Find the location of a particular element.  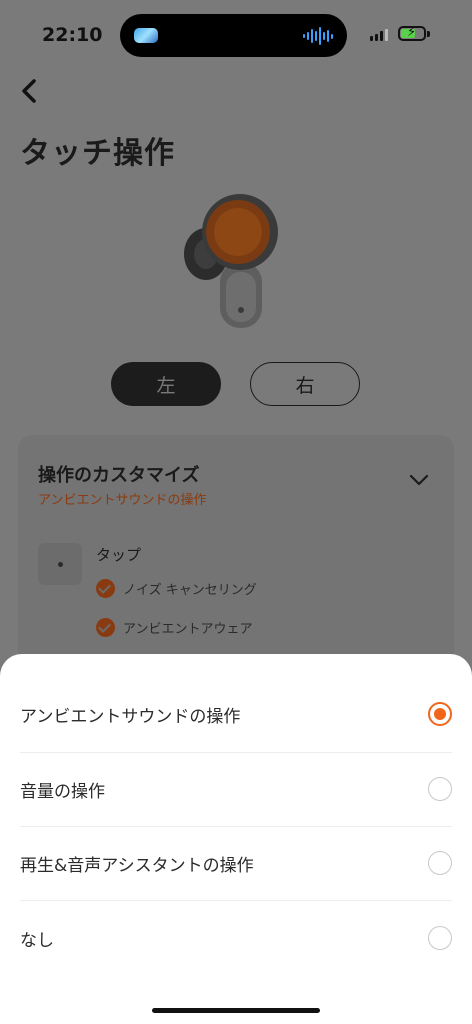

card-option: ノイズ キャンセリング is located at coordinates (176, 588).